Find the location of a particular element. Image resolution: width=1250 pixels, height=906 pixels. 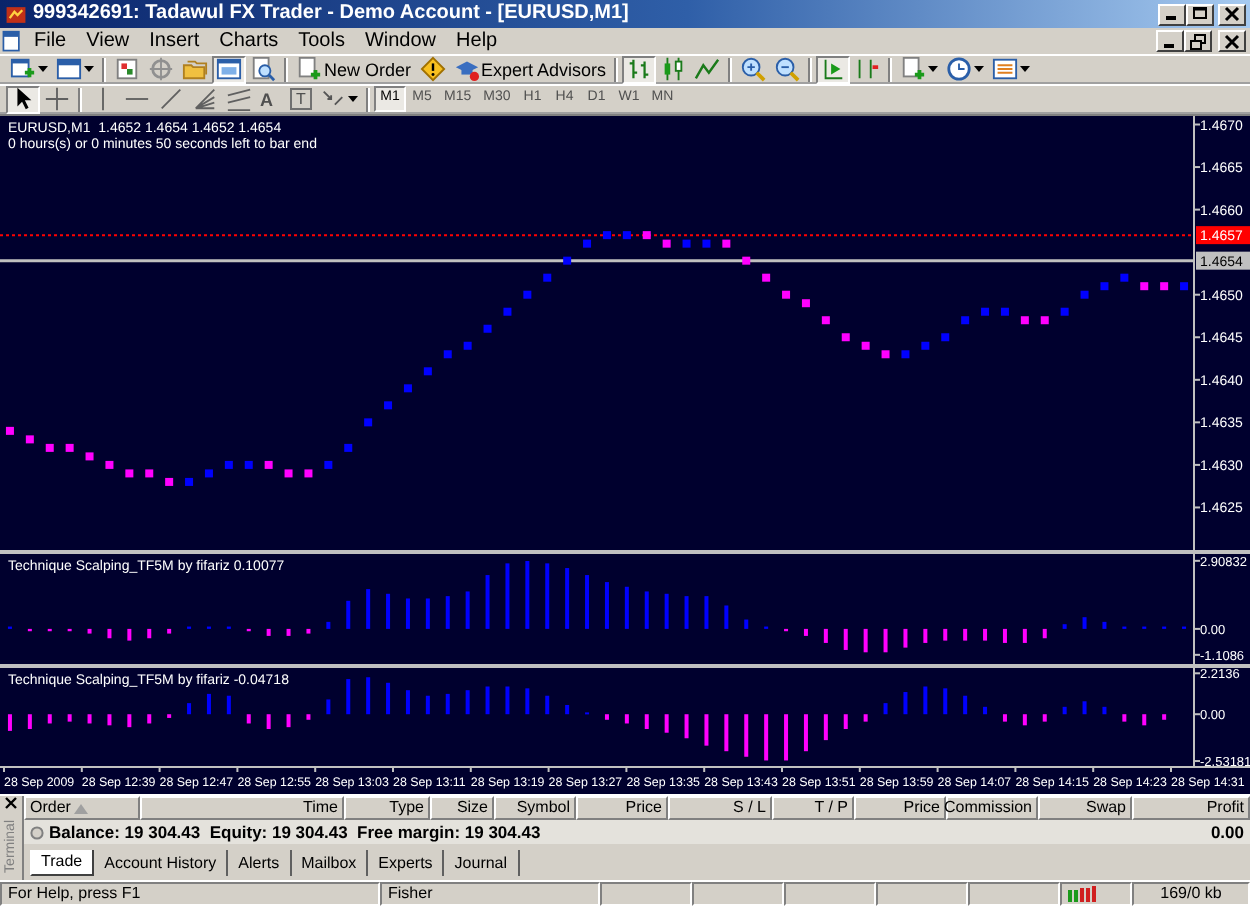

traffic-counter: 169/0 kb is located at coordinates (1191, 894).